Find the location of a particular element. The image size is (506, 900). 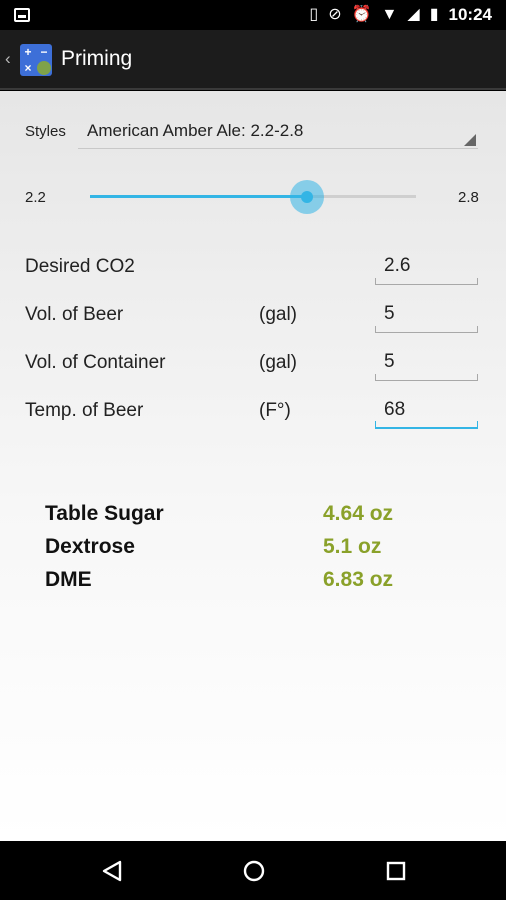

styles-selected-value: American Amber Ale: 2.2-2.8 is located at coordinates (195, 130).